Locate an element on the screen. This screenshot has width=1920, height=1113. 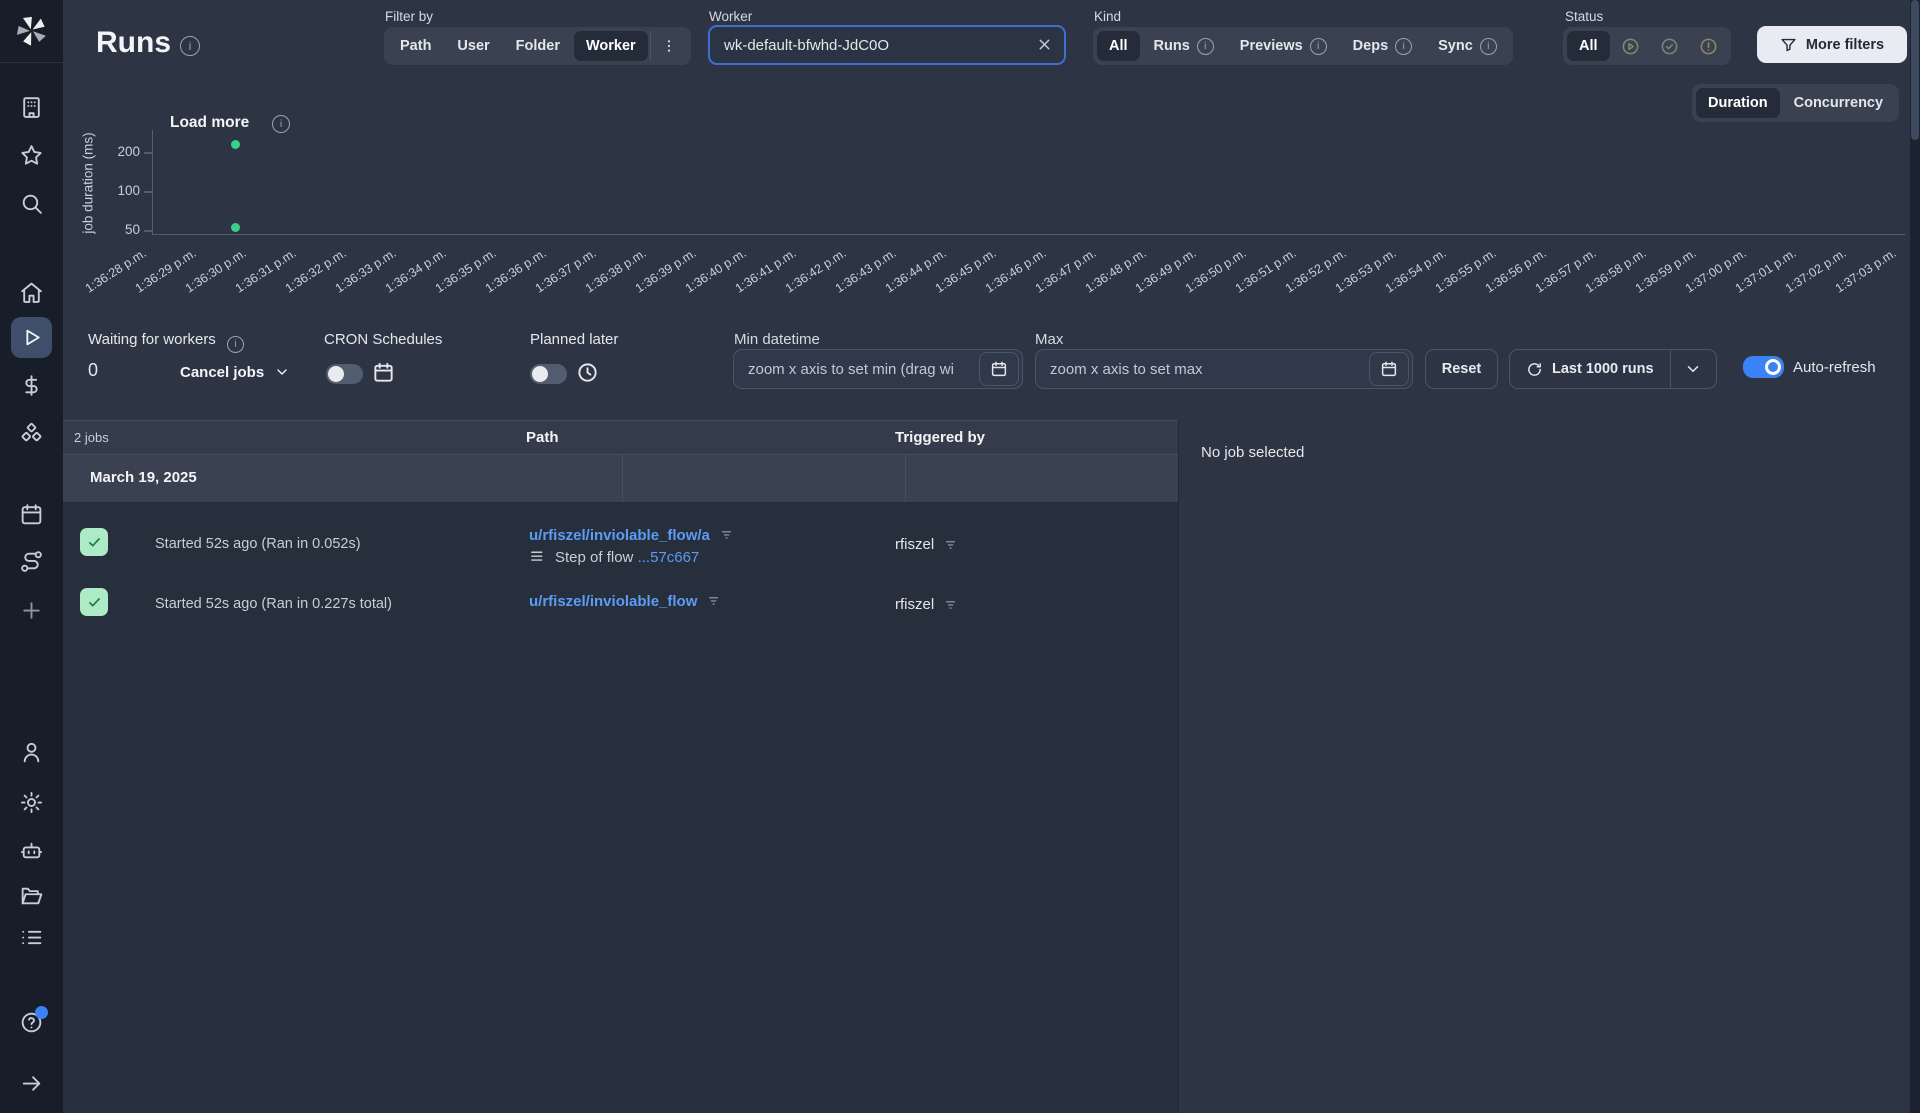
job-sub-prefix: Step of flow is located at coordinates (594, 557).